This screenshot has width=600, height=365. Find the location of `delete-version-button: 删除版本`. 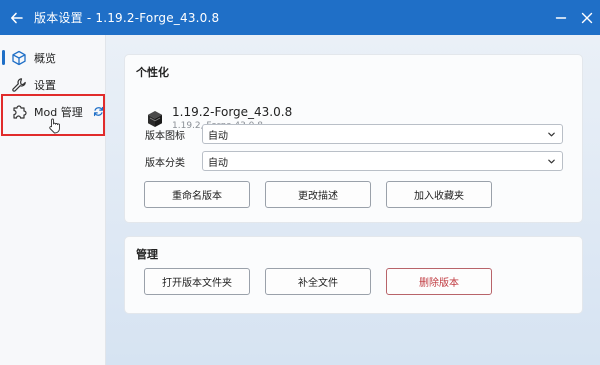

delete-version-button: 删除版本 is located at coordinates (439, 281).